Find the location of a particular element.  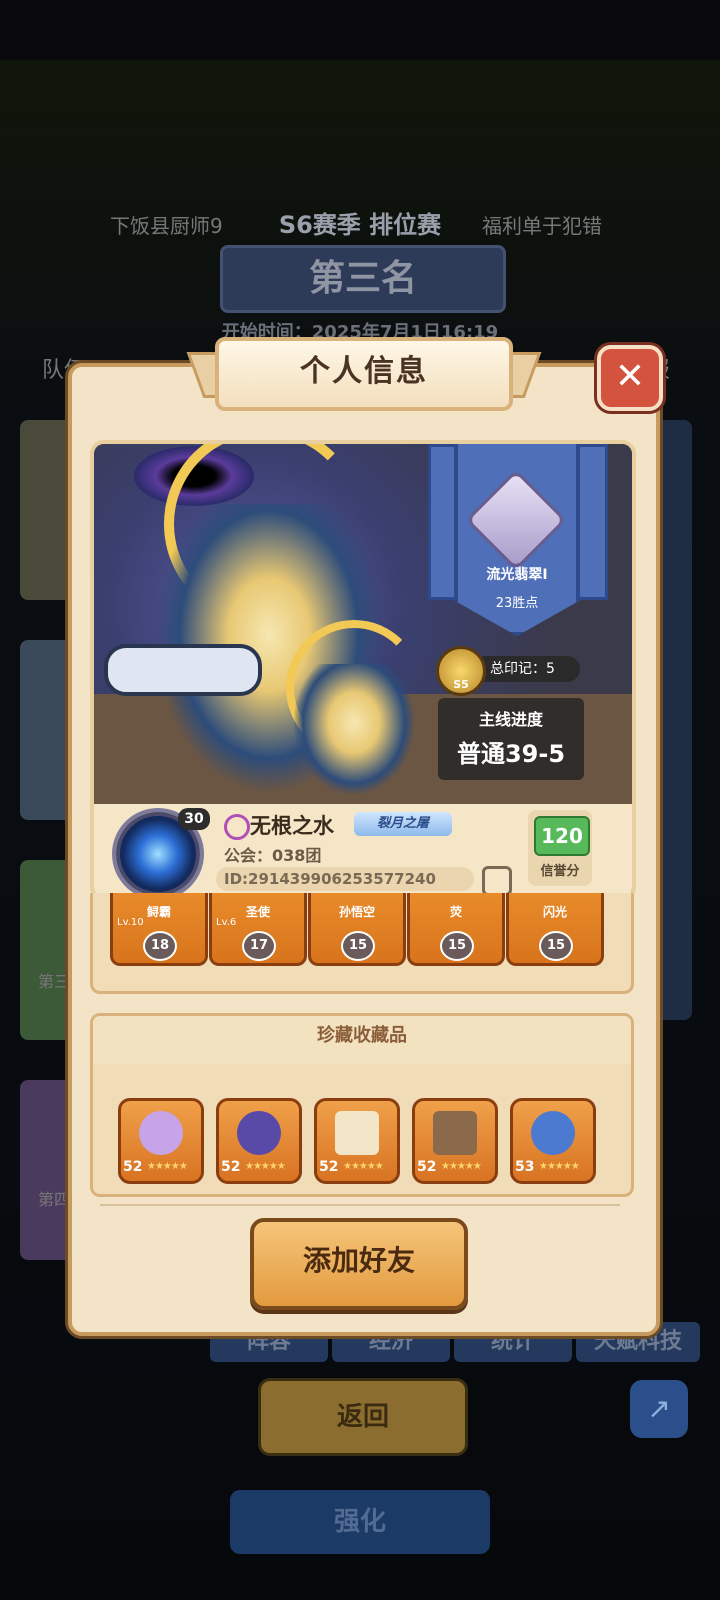

marks-label: 总印记： is located at coordinates (518, 669).